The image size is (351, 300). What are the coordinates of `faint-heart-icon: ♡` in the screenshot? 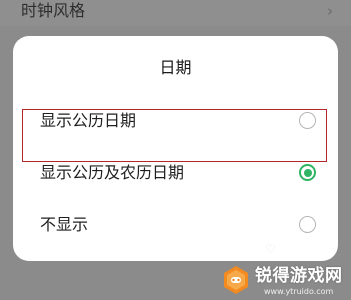 It's located at (270, 249).